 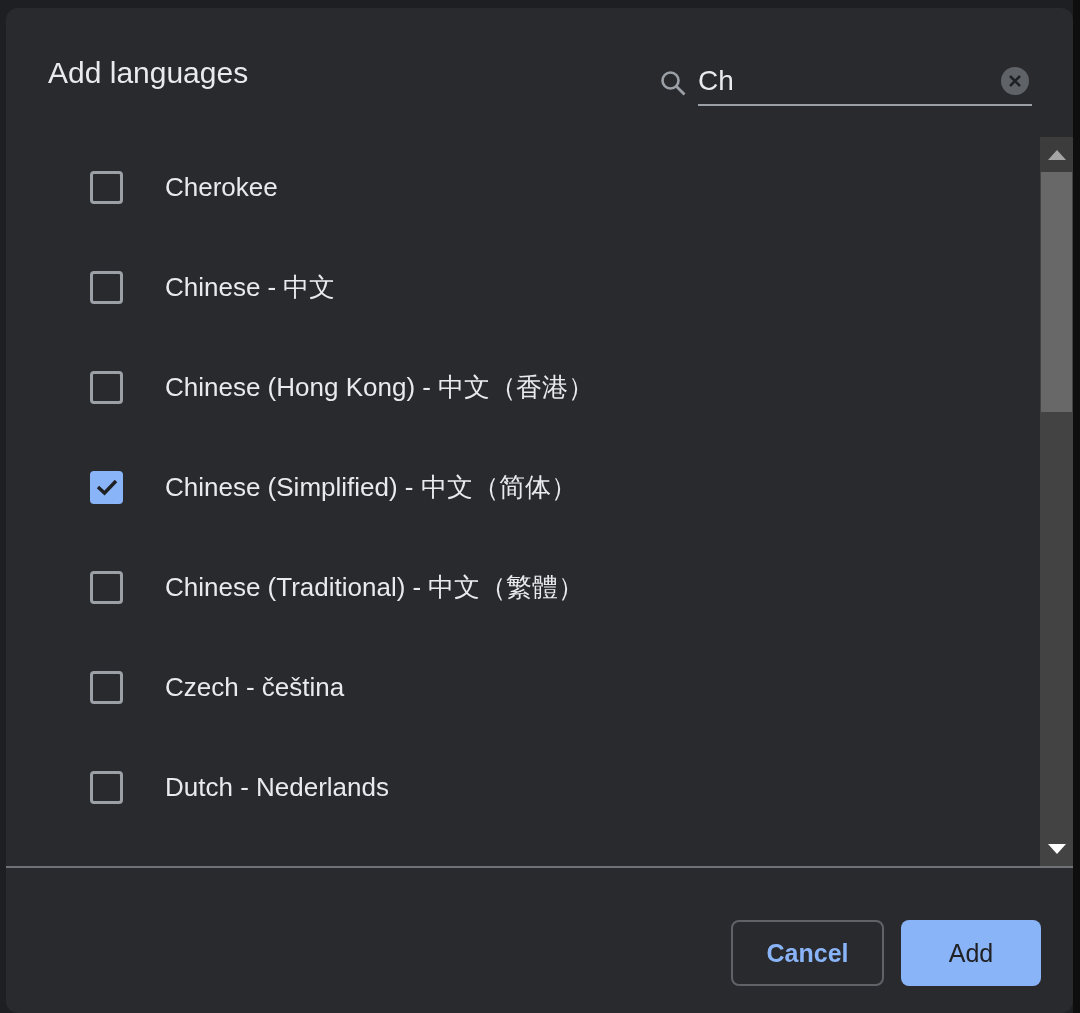 What do you see at coordinates (1056, 501) in the screenshot?
I see `scrollbar-track` at bounding box center [1056, 501].